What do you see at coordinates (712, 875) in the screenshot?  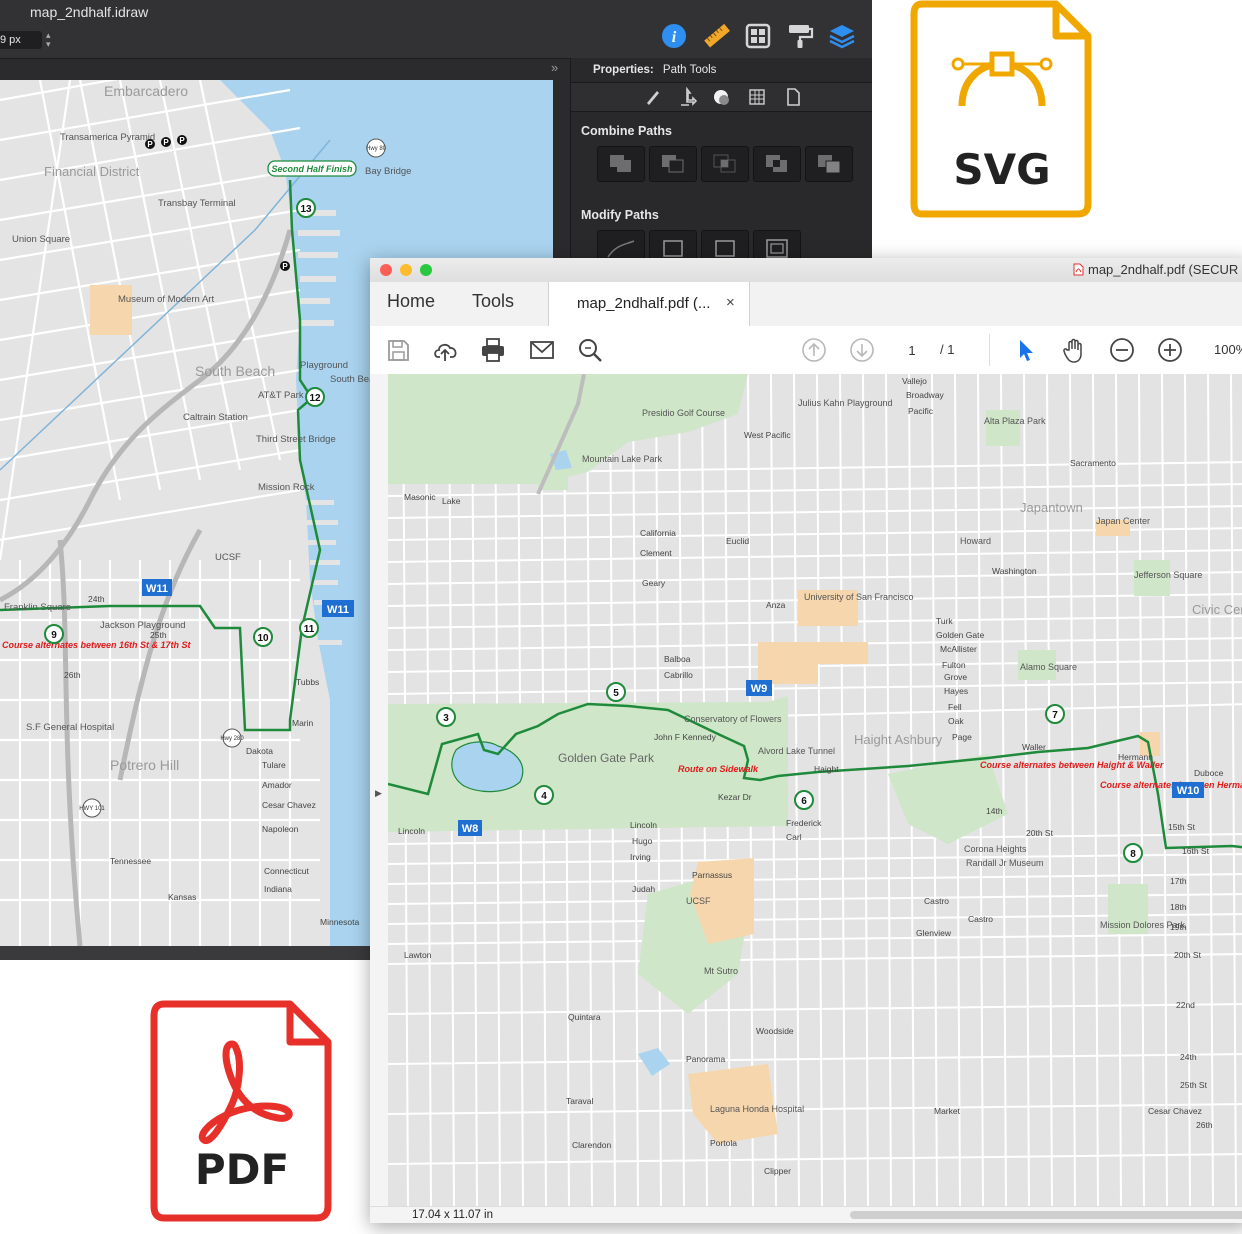 I see `svg-text: Parnassus` at bounding box center [712, 875].